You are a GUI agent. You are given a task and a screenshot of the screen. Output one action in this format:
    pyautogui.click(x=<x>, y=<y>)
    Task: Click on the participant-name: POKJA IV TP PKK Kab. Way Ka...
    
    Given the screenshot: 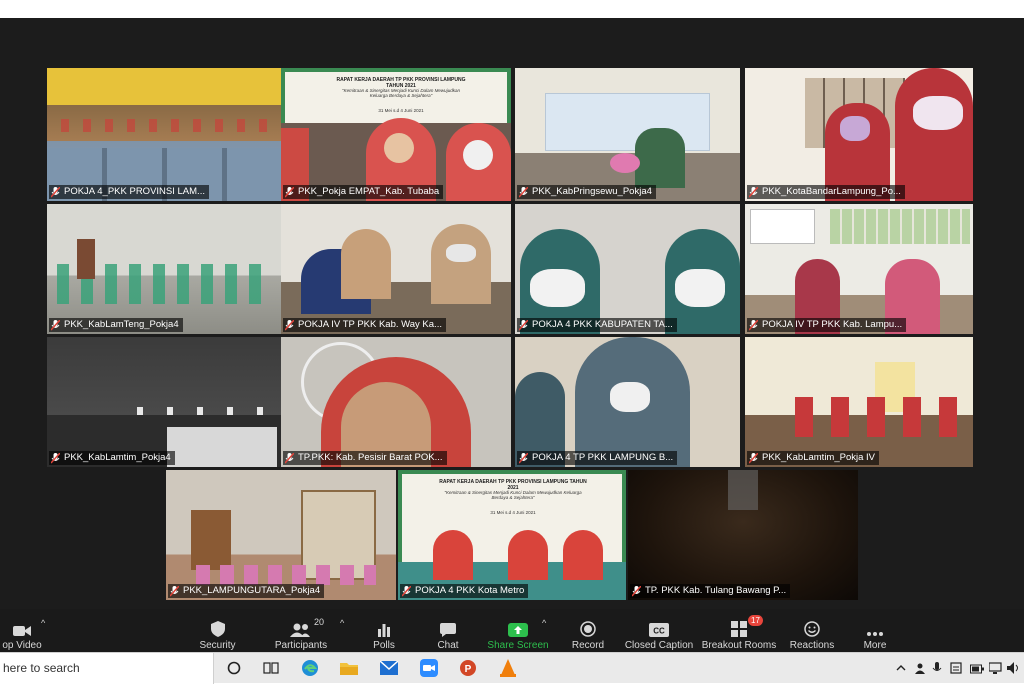 What is the action you would take?
    pyautogui.click(x=364, y=325)
    